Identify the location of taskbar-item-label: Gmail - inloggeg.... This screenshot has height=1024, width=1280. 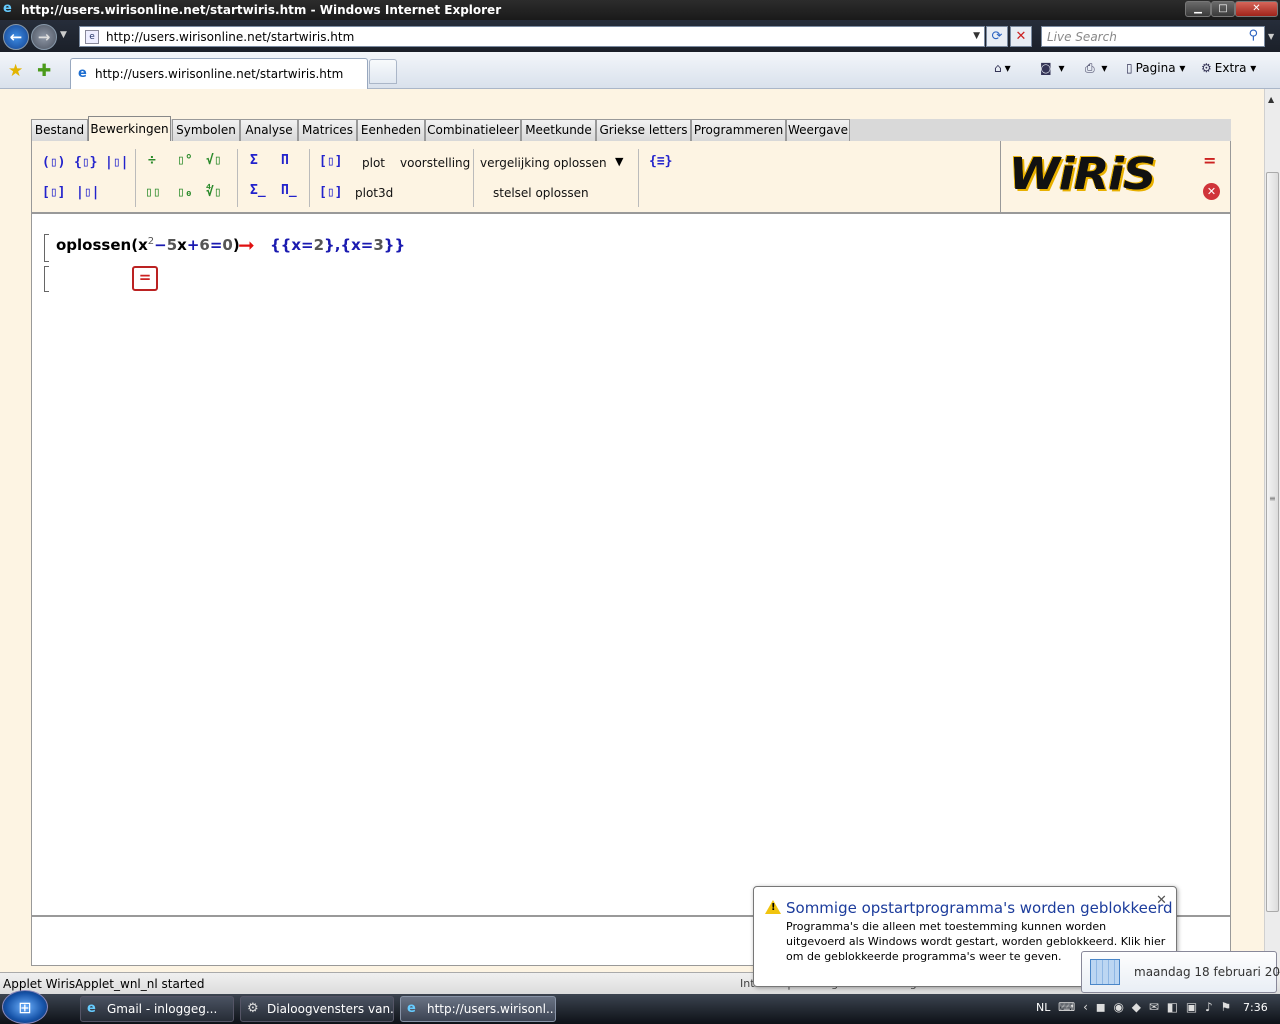
(162, 1009).